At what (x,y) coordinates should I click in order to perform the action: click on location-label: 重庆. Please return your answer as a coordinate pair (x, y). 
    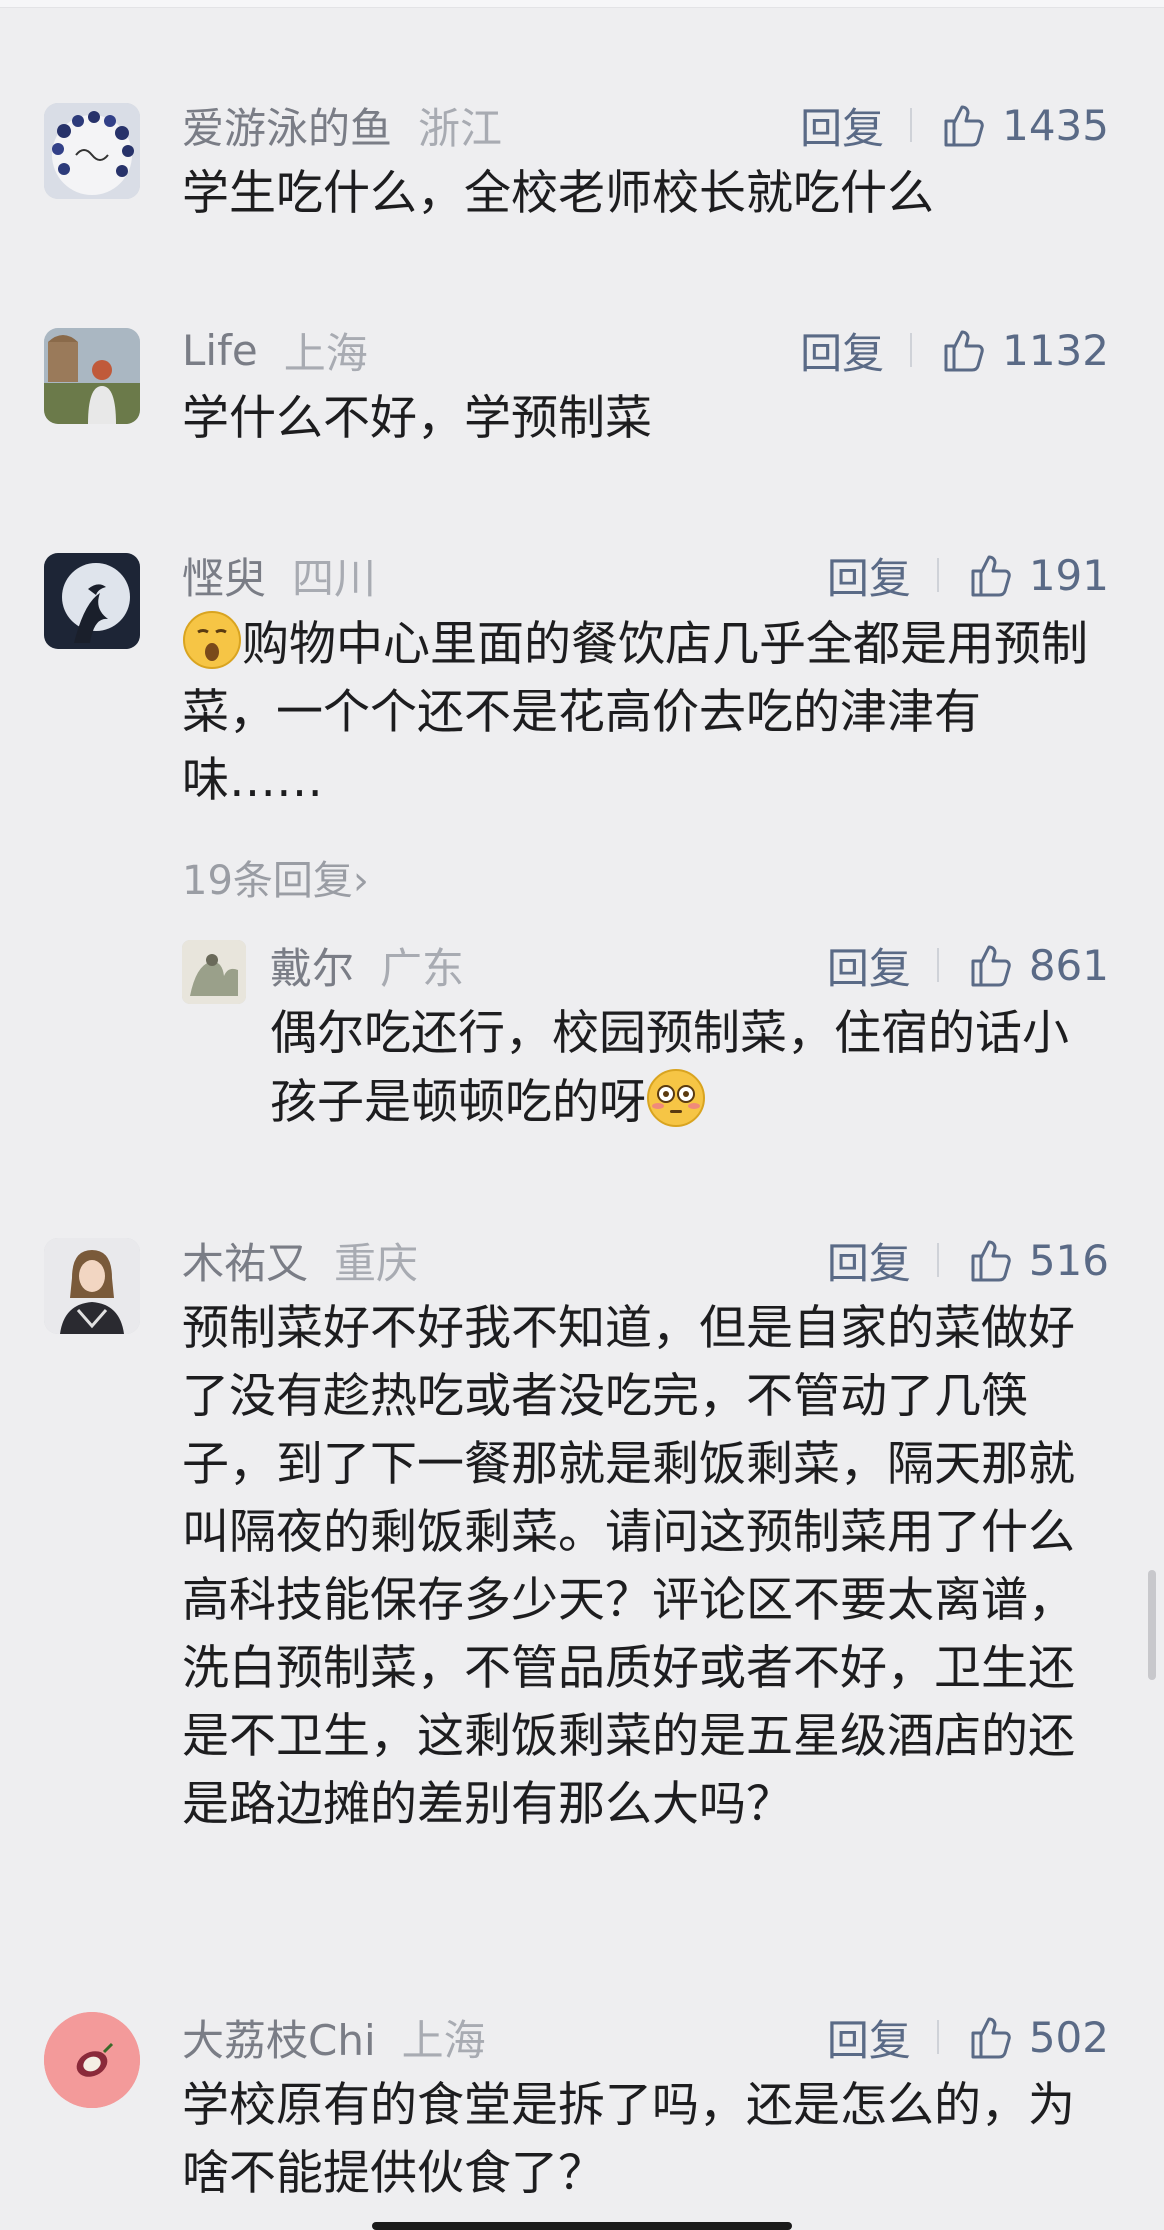
    Looking at the image, I should click on (376, 1263).